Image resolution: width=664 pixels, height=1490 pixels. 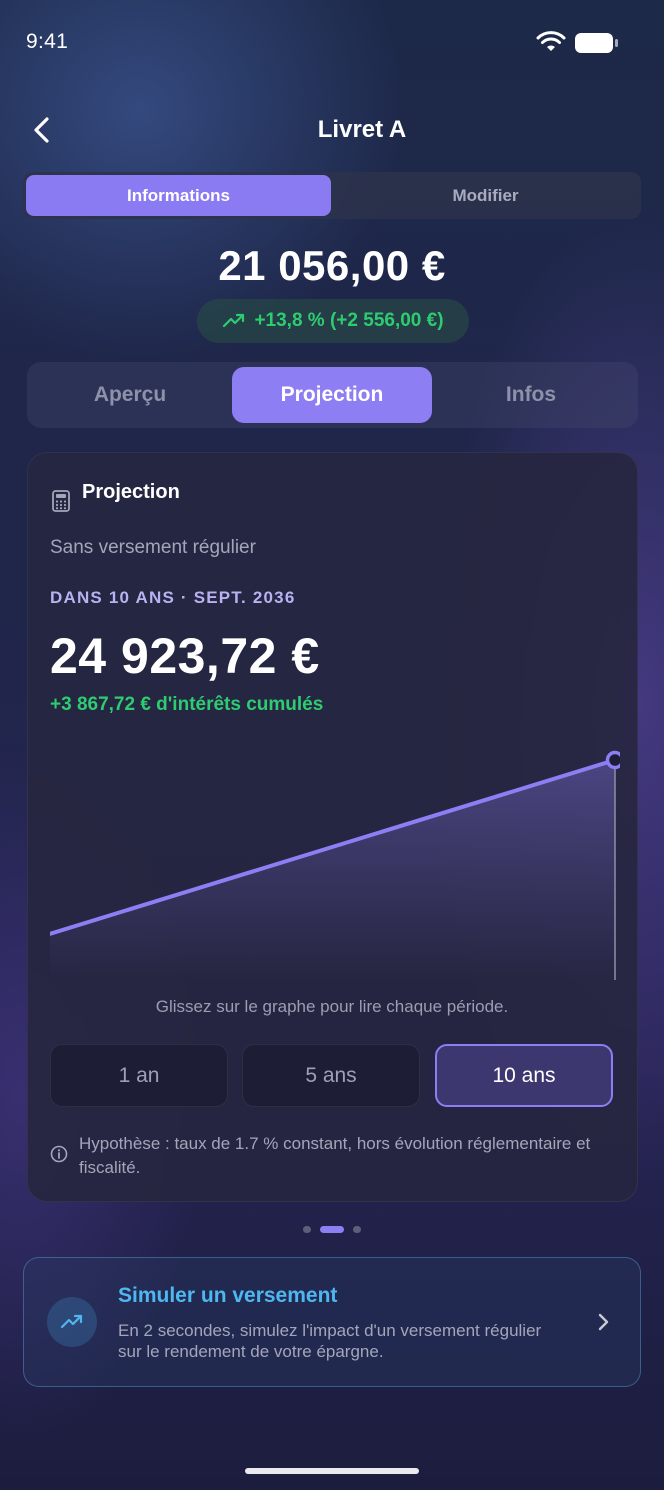 I want to click on simulate-title: Simuler un versement, so click(x=227, y=1296).